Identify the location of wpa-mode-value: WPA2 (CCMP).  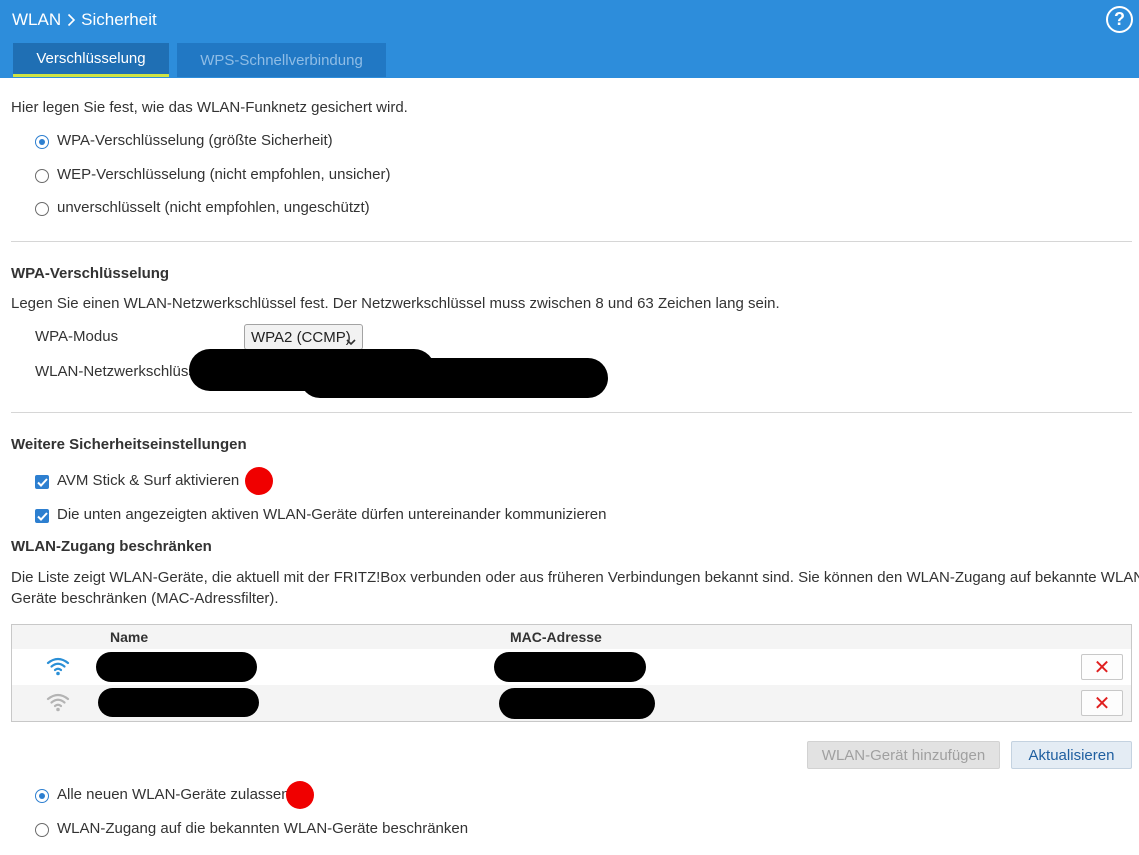
(301, 337).